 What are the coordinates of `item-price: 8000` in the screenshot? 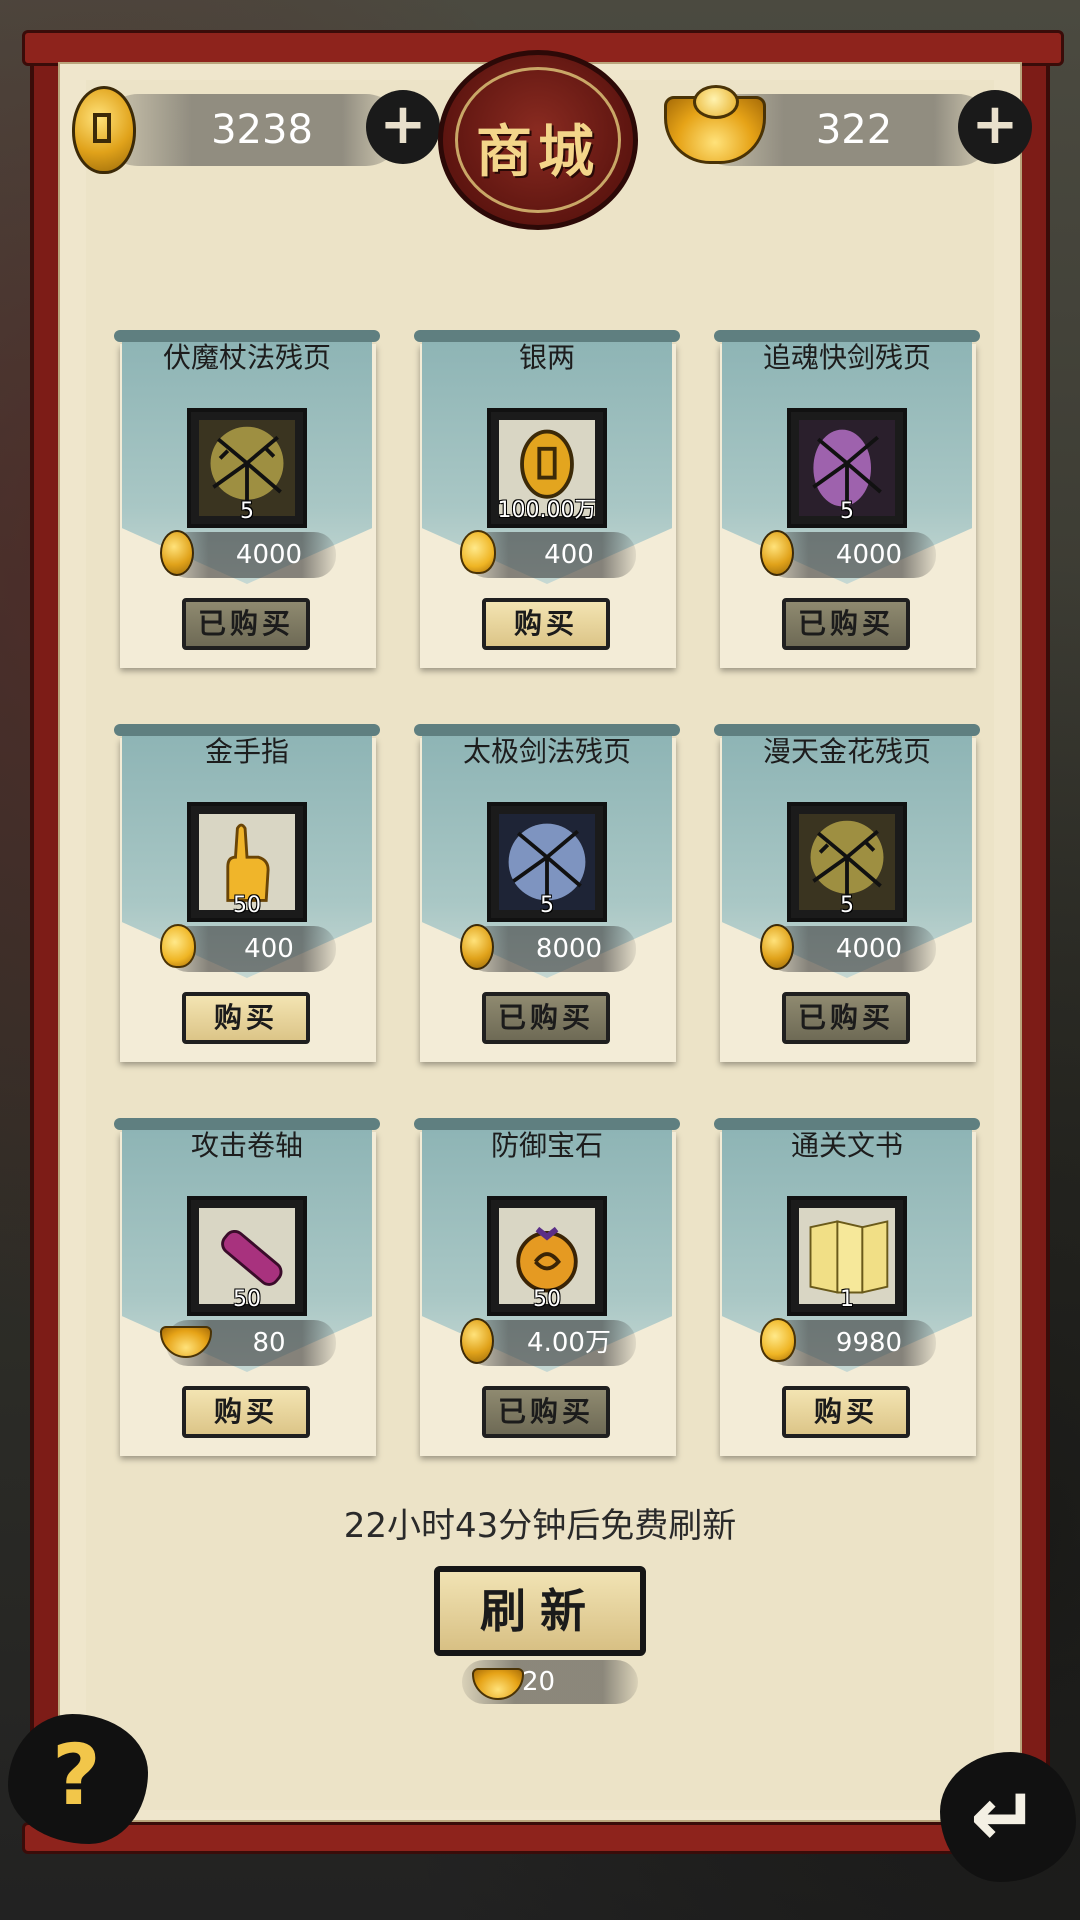 It's located at (548, 948).